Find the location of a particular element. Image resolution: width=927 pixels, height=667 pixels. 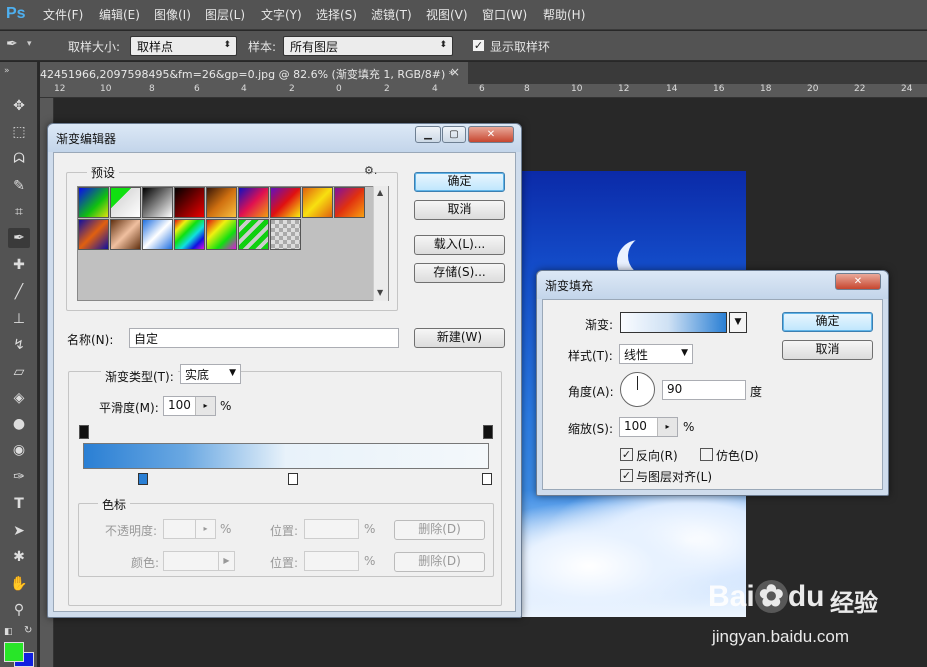

presets-scrollbar: ▲ ▼ is located at coordinates (380, 243).